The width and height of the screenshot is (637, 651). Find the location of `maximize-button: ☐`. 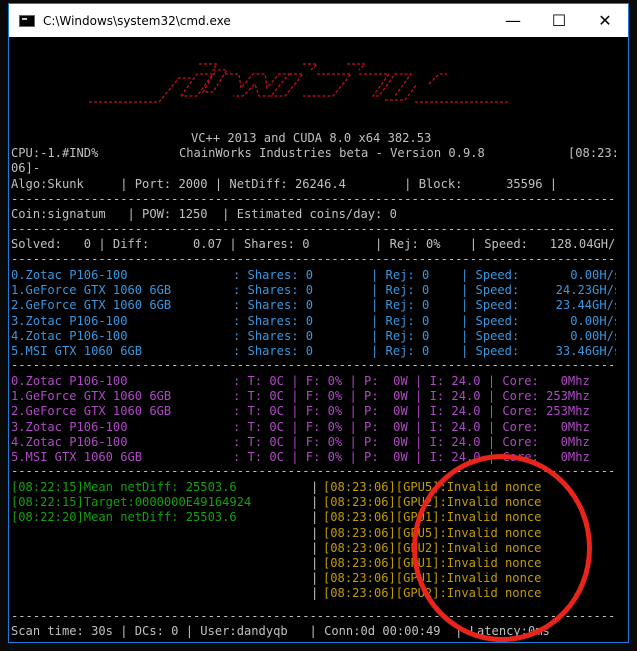

maximize-button: ☐ is located at coordinates (559, 20).